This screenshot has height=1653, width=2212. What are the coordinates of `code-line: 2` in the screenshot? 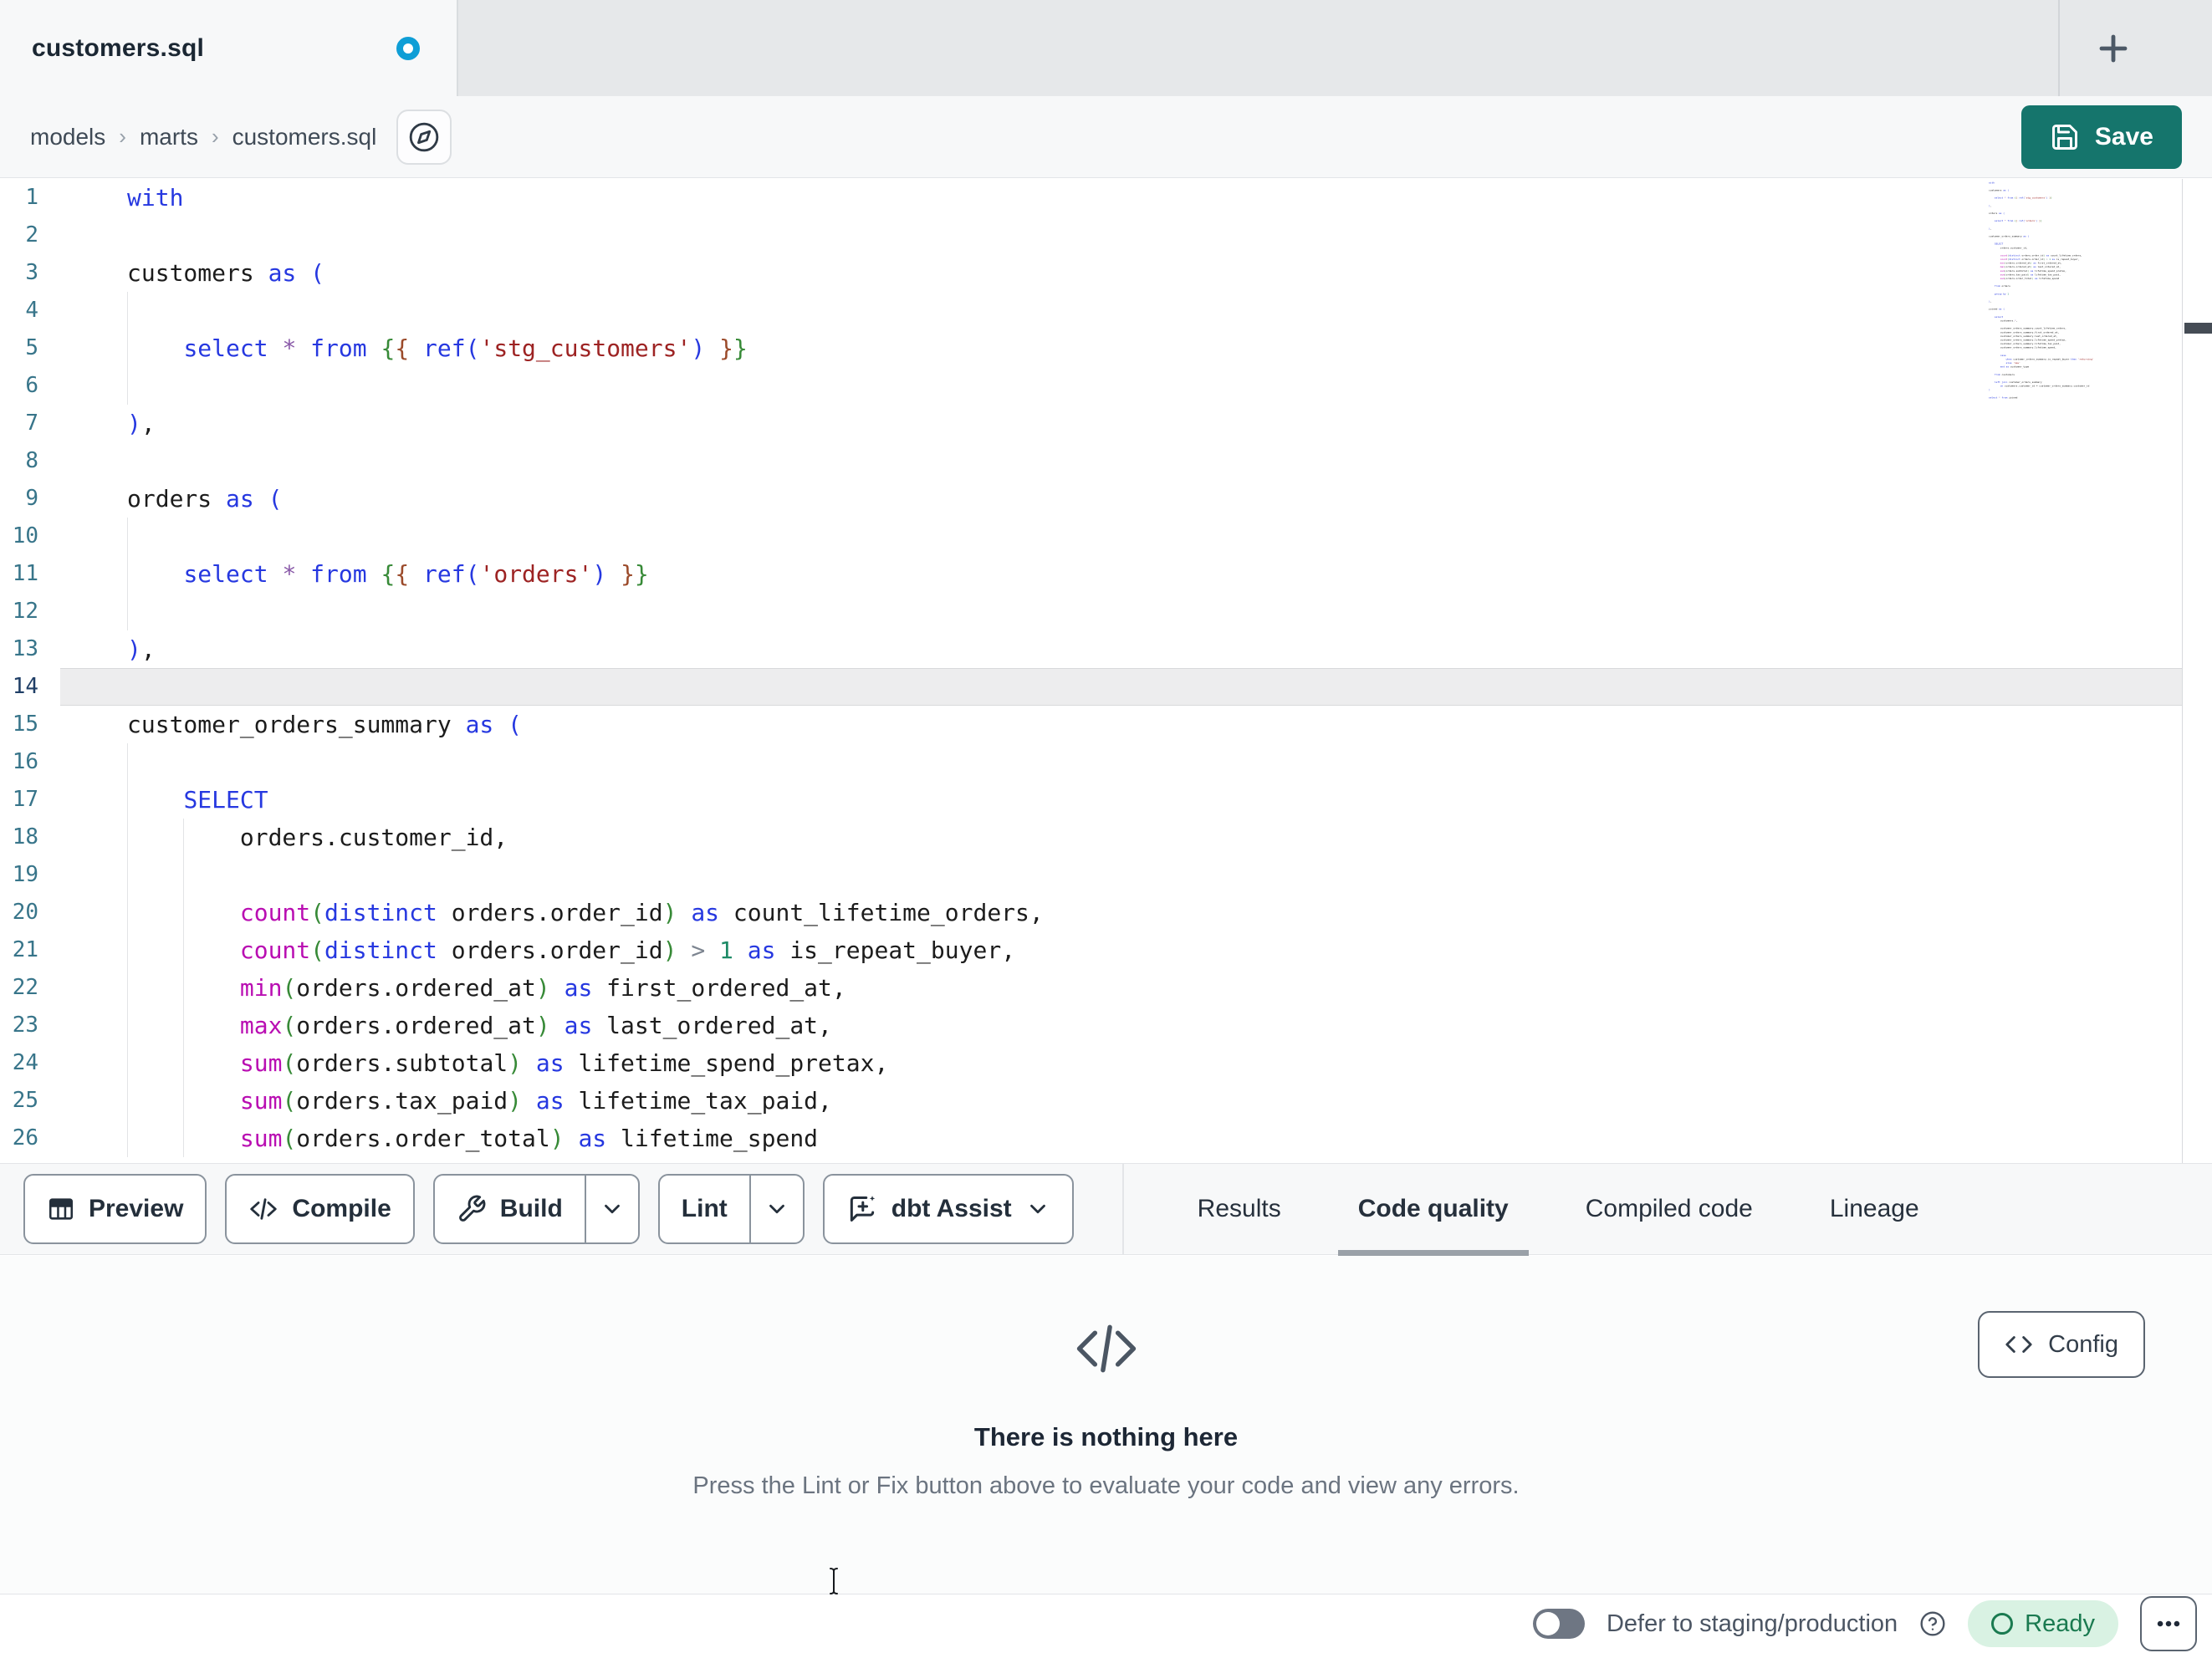 It's located at (1091, 235).